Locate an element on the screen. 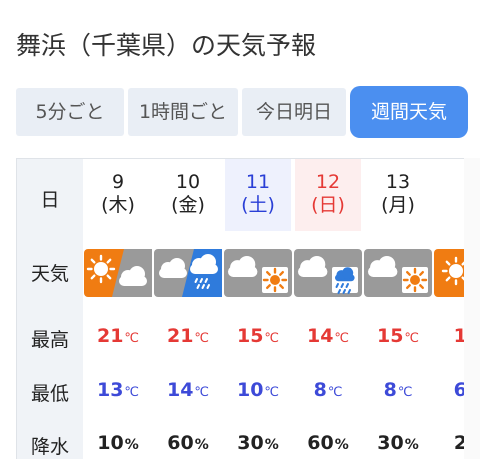 The image size is (480, 459). day-number: 11 is located at coordinates (258, 182).